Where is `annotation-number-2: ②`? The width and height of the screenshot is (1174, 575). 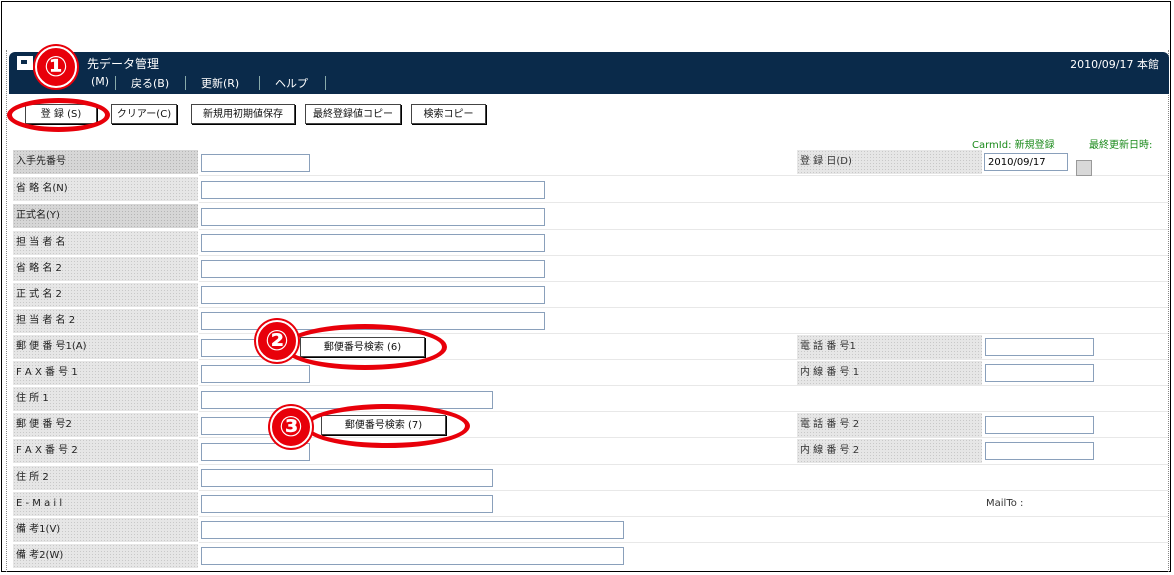
annotation-number-2: ② is located at coordinates (277, 341).